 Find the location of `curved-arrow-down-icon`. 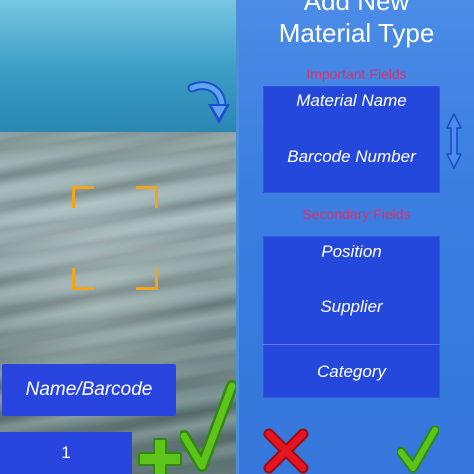

curved-arrow-down-icon is located at coordinates (209, 104).